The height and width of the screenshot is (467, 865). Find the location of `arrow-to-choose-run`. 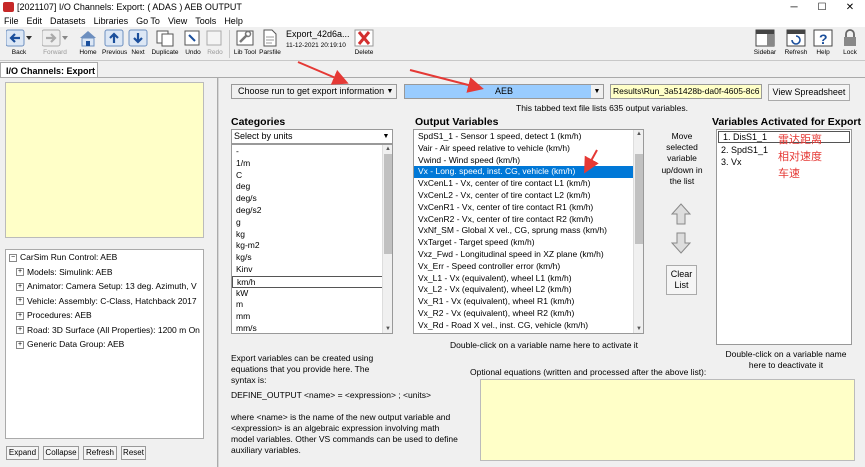

arrow-to-choose-run is located at coordinates (323, 73).